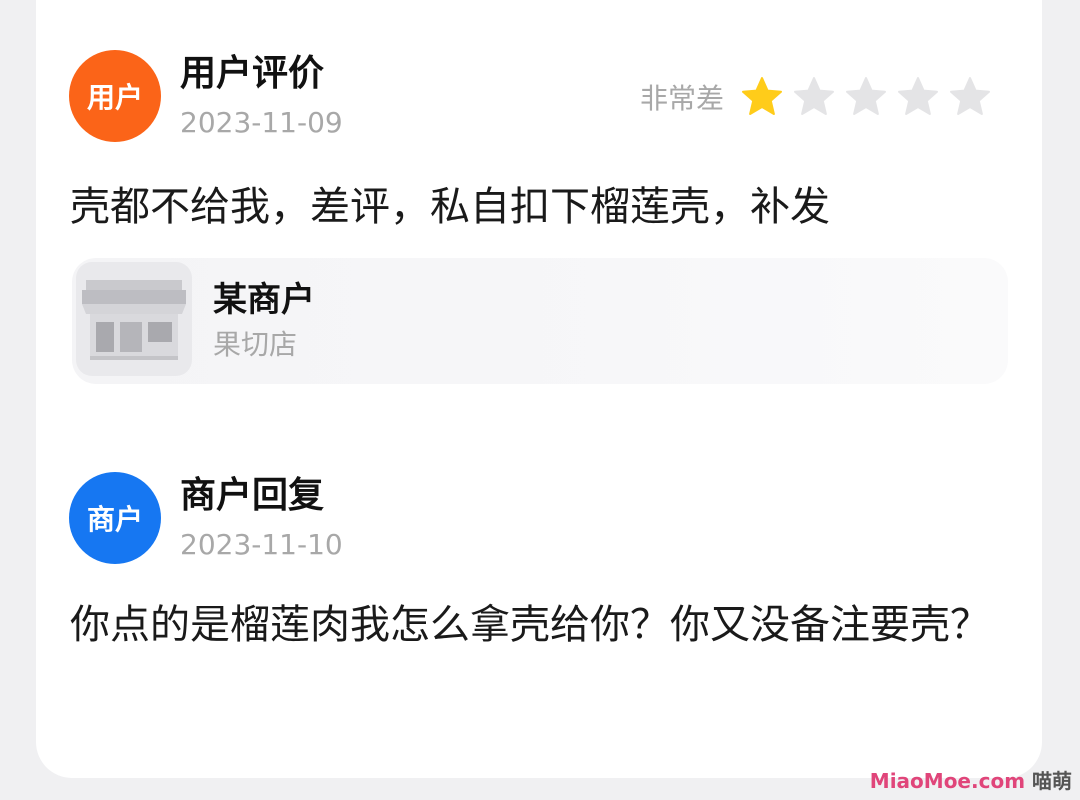  I want to click on reply-title: 商户回复, so click(252, 495).